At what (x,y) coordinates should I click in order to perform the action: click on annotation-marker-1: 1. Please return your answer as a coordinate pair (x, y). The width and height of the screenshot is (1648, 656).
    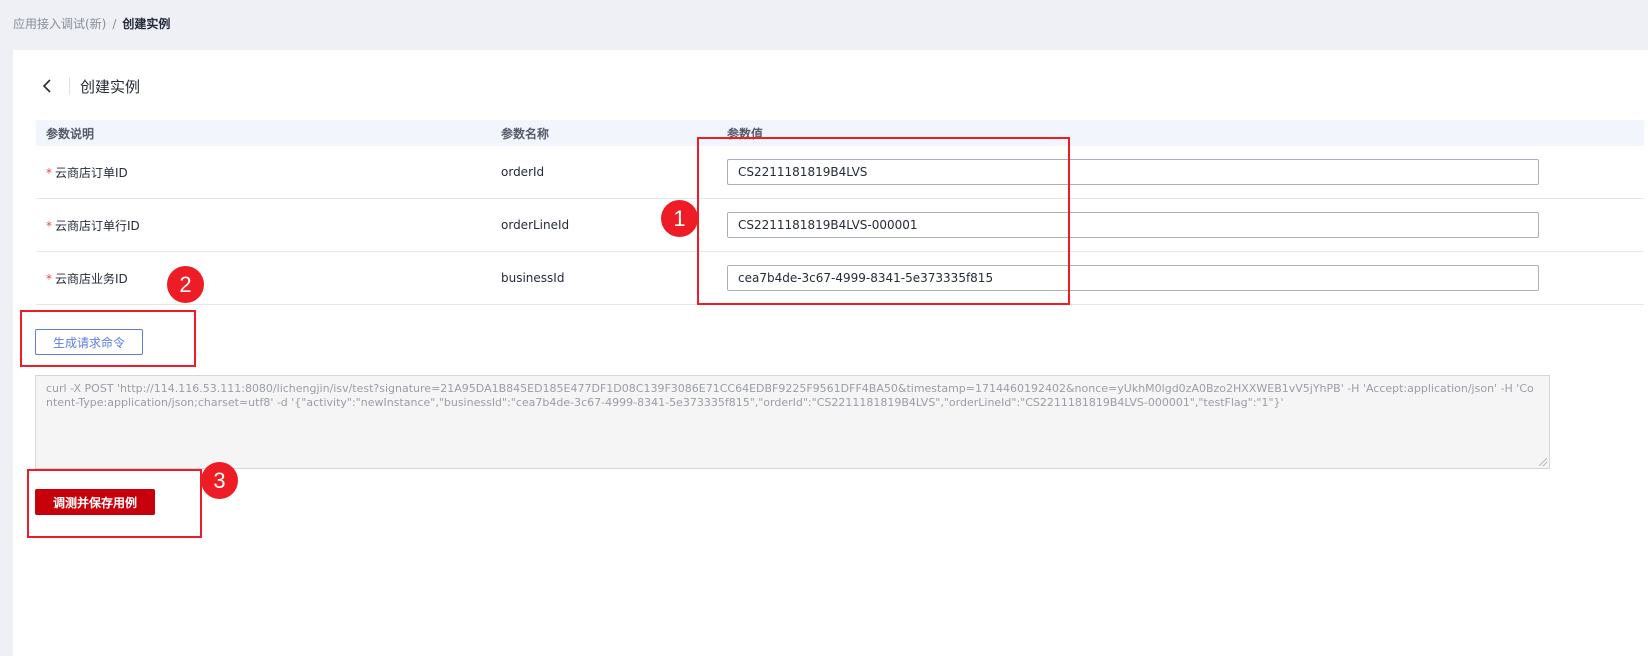
    Looking at the image, I should click on (679, 218).